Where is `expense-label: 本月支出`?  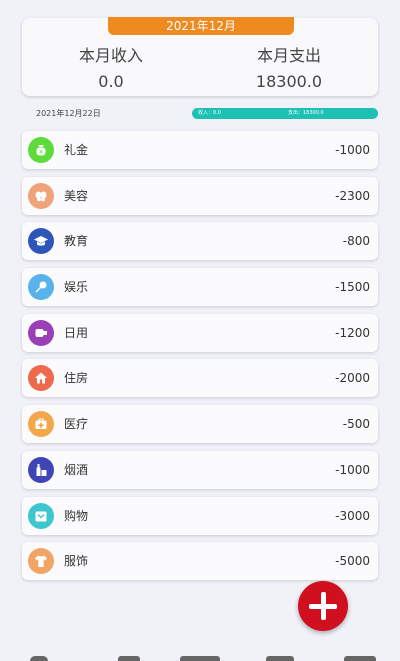 expense-label: 本月支出 is located at coordinates (288, 55).